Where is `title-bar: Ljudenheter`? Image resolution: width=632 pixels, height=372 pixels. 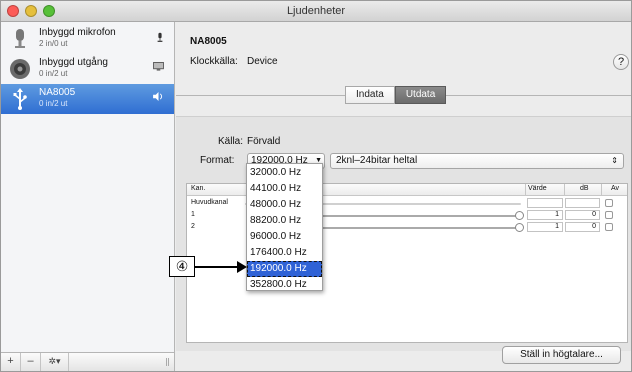
title-bar: Ljudenheter is located at coordinates (316, 11).